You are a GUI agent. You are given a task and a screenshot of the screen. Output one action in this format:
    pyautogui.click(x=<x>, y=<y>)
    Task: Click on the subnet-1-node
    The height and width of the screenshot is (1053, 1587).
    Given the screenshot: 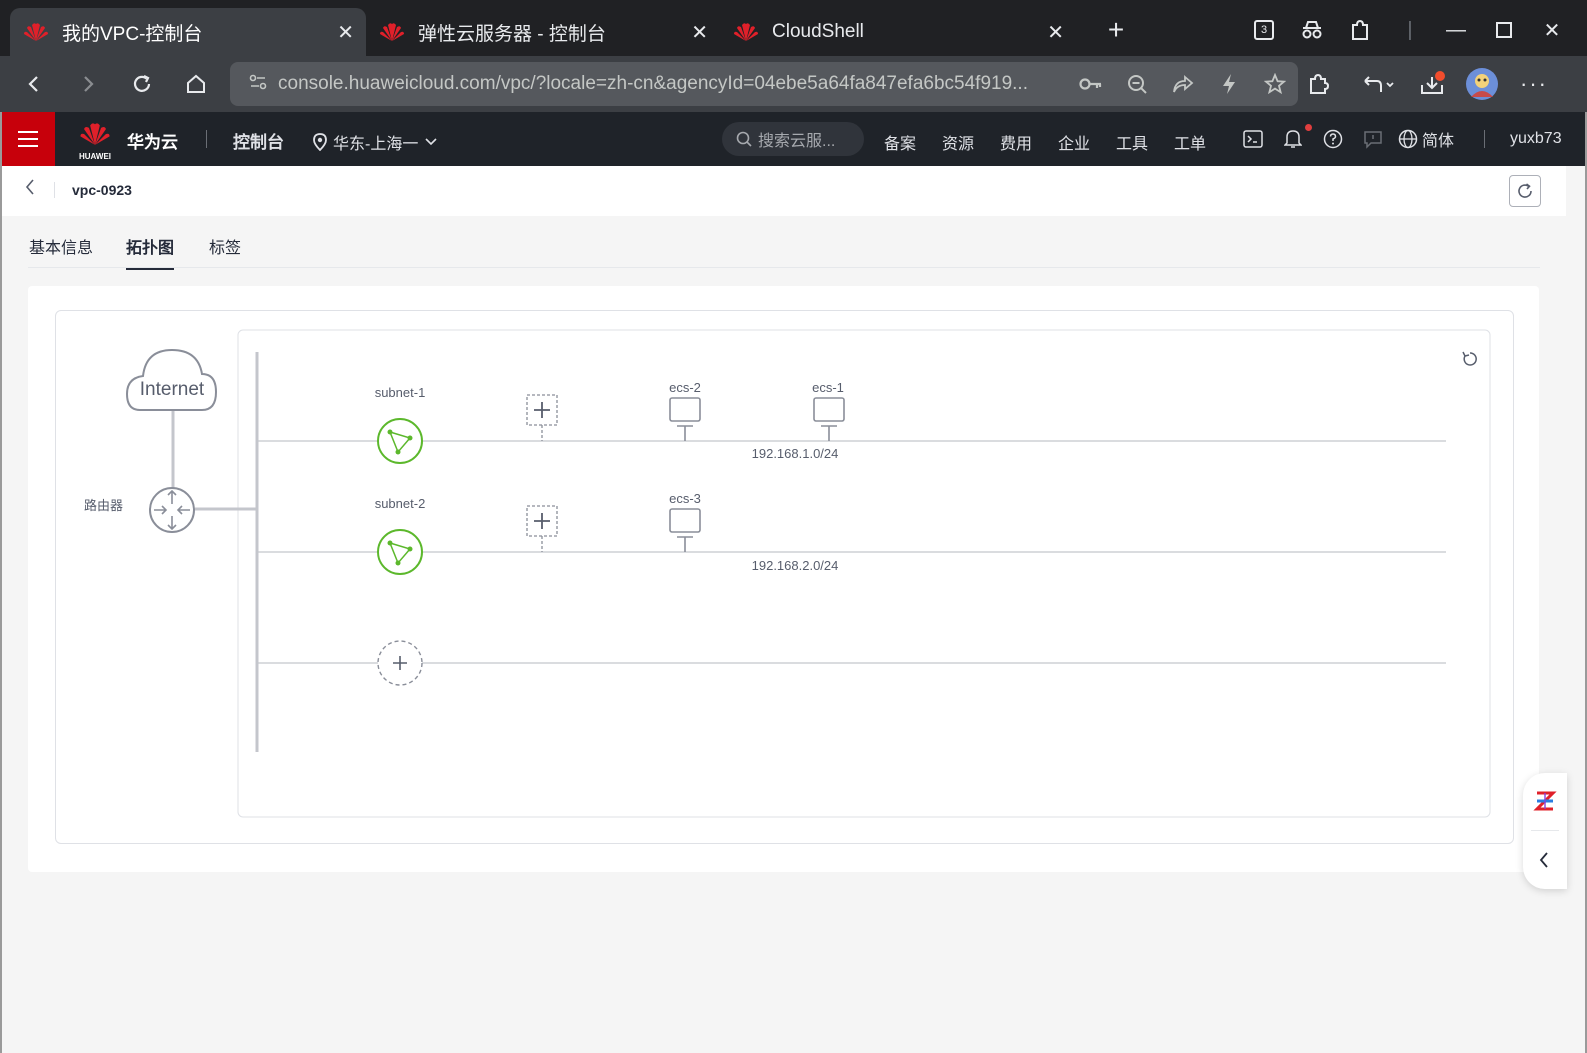 What is the action you would take?
    pyautogui.click(x=400, y=441)
    